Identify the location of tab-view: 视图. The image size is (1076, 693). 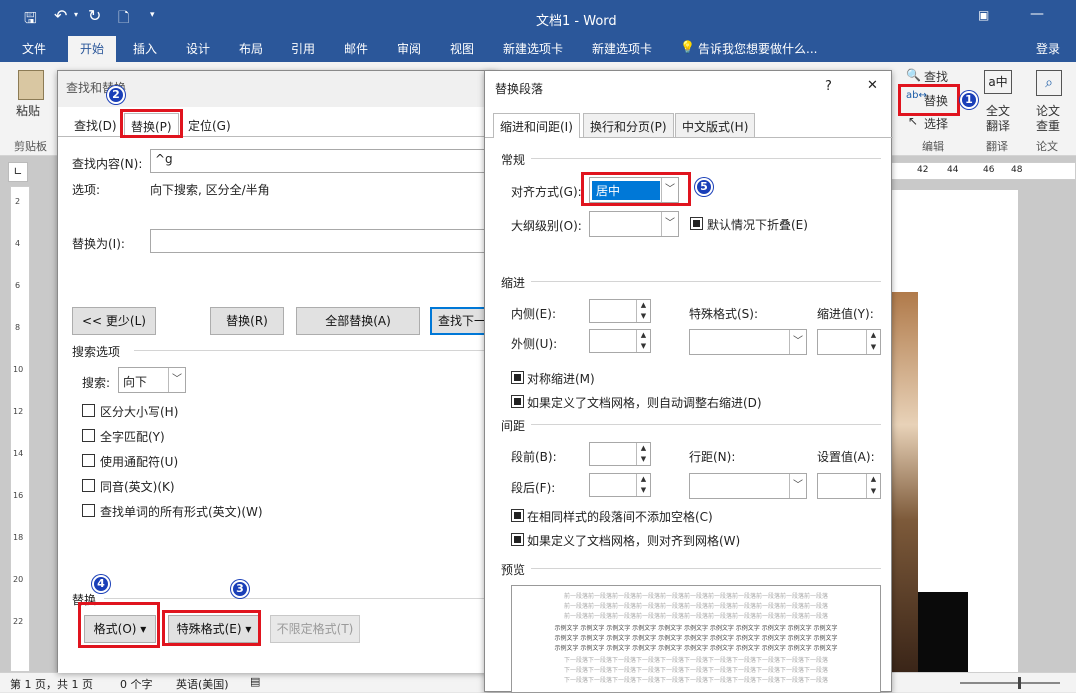
(462, 48).